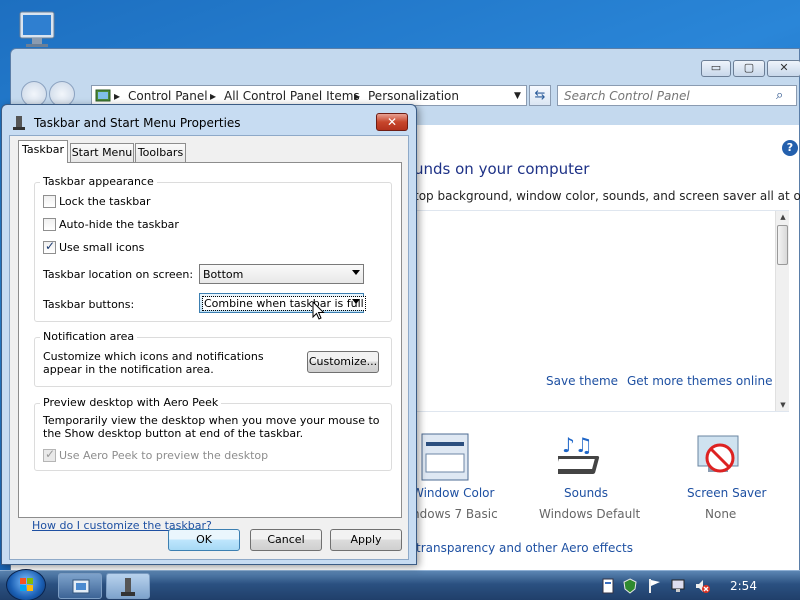 The width and height of the screenshot is (800, 600). What do you see at coordinates (101, 247) in the screenshot?
I see `small-icons-label: Use small icons` at bounding box center [101, 247].